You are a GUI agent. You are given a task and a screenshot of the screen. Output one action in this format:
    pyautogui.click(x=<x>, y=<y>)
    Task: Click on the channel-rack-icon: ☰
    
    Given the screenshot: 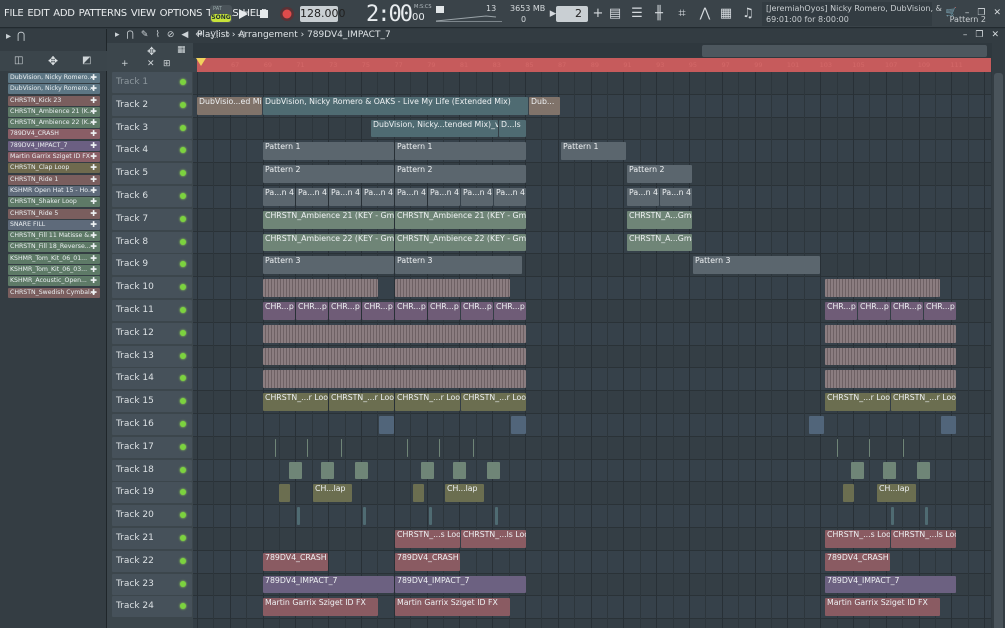 What is the action you would take?
    pyautogui.click(x=637, y=14)
    